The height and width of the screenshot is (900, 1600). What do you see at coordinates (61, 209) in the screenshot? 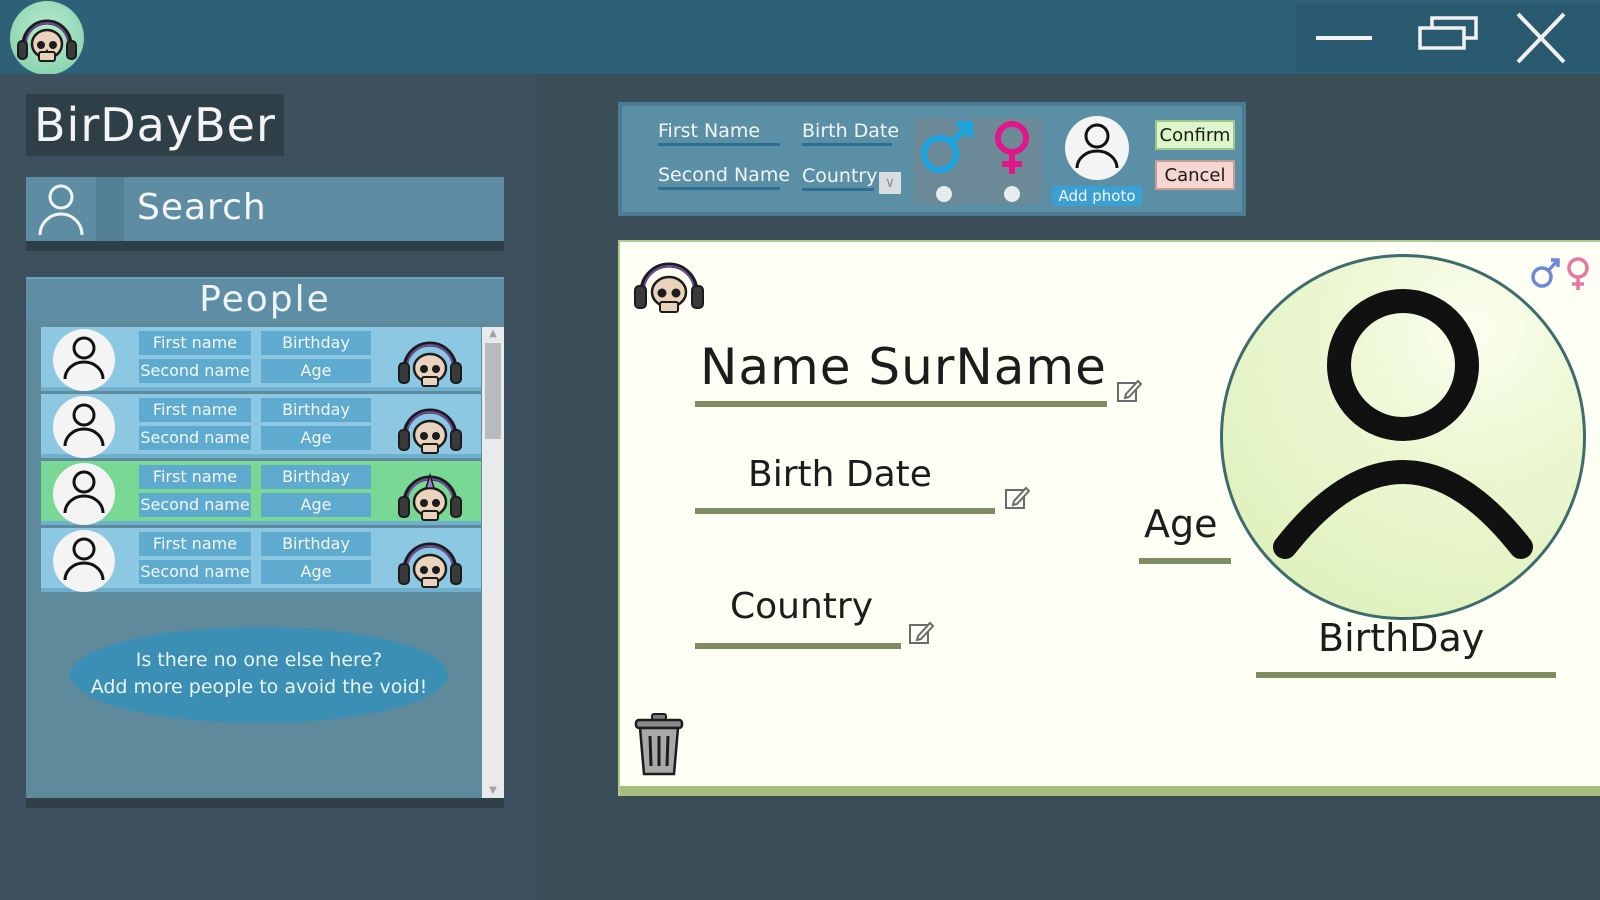
I see `user-icon` at bounding box center [61, 209].